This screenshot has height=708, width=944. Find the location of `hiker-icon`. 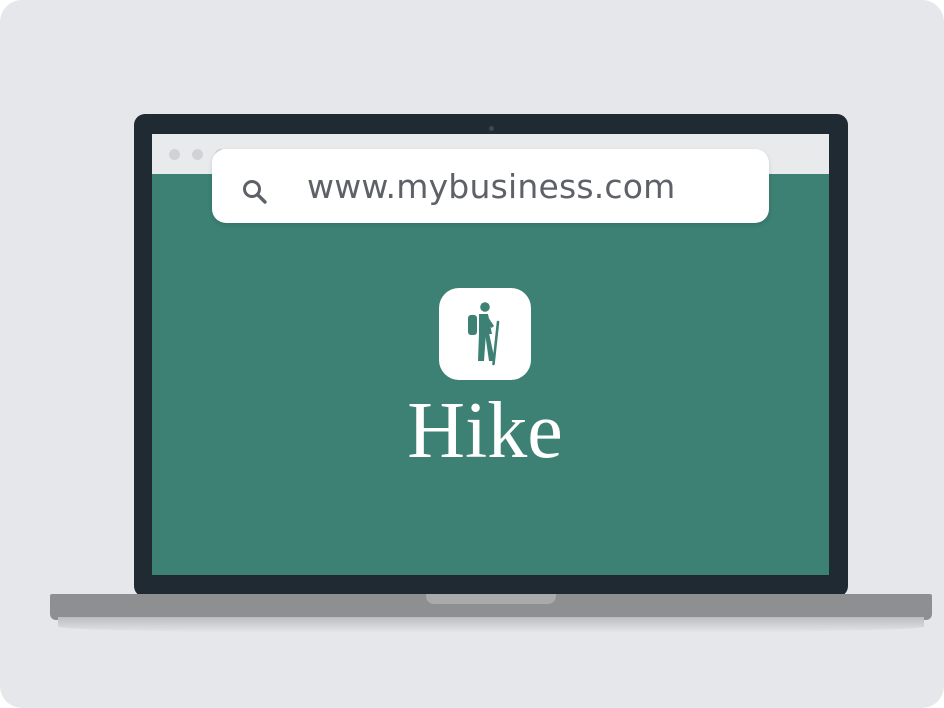

hiker-icon is located at coordinates (485, 334).